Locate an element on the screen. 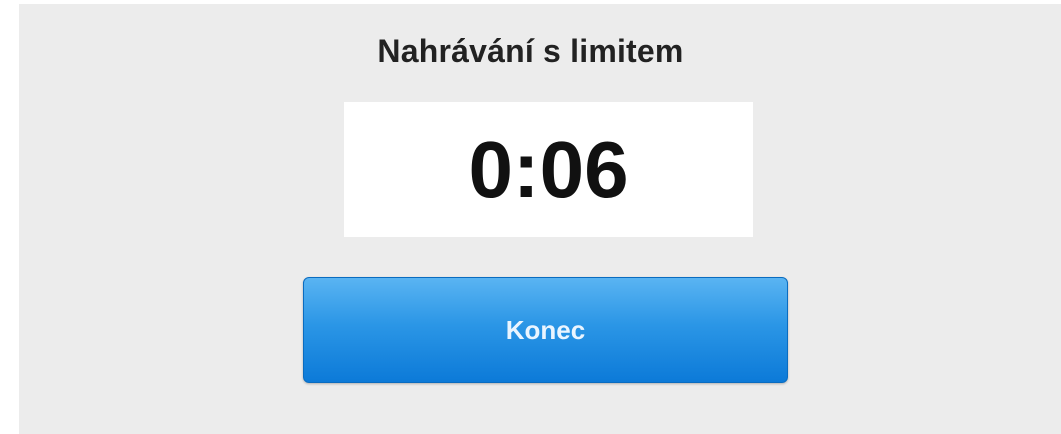 The image size is (1061, 434). timer-display: 0:06 is located at coordinates (548, 169).